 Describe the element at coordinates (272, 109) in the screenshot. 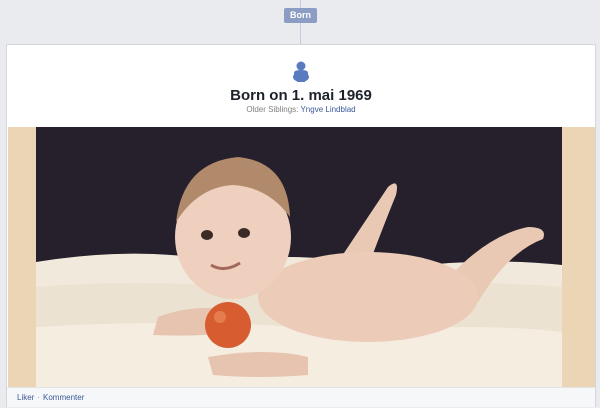

I see `siblings-label: Older Siblings:` at that location.